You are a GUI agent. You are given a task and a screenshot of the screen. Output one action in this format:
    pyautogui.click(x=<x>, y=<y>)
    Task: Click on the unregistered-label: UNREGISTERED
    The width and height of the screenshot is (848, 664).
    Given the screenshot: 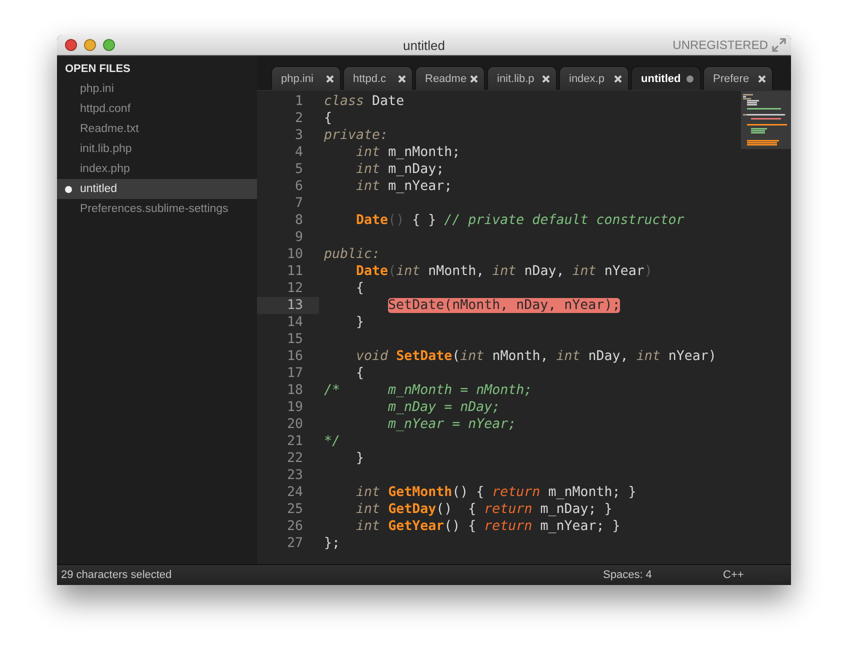 What is the action you would take?
    pyautogui.click(x=720, y=45)
    